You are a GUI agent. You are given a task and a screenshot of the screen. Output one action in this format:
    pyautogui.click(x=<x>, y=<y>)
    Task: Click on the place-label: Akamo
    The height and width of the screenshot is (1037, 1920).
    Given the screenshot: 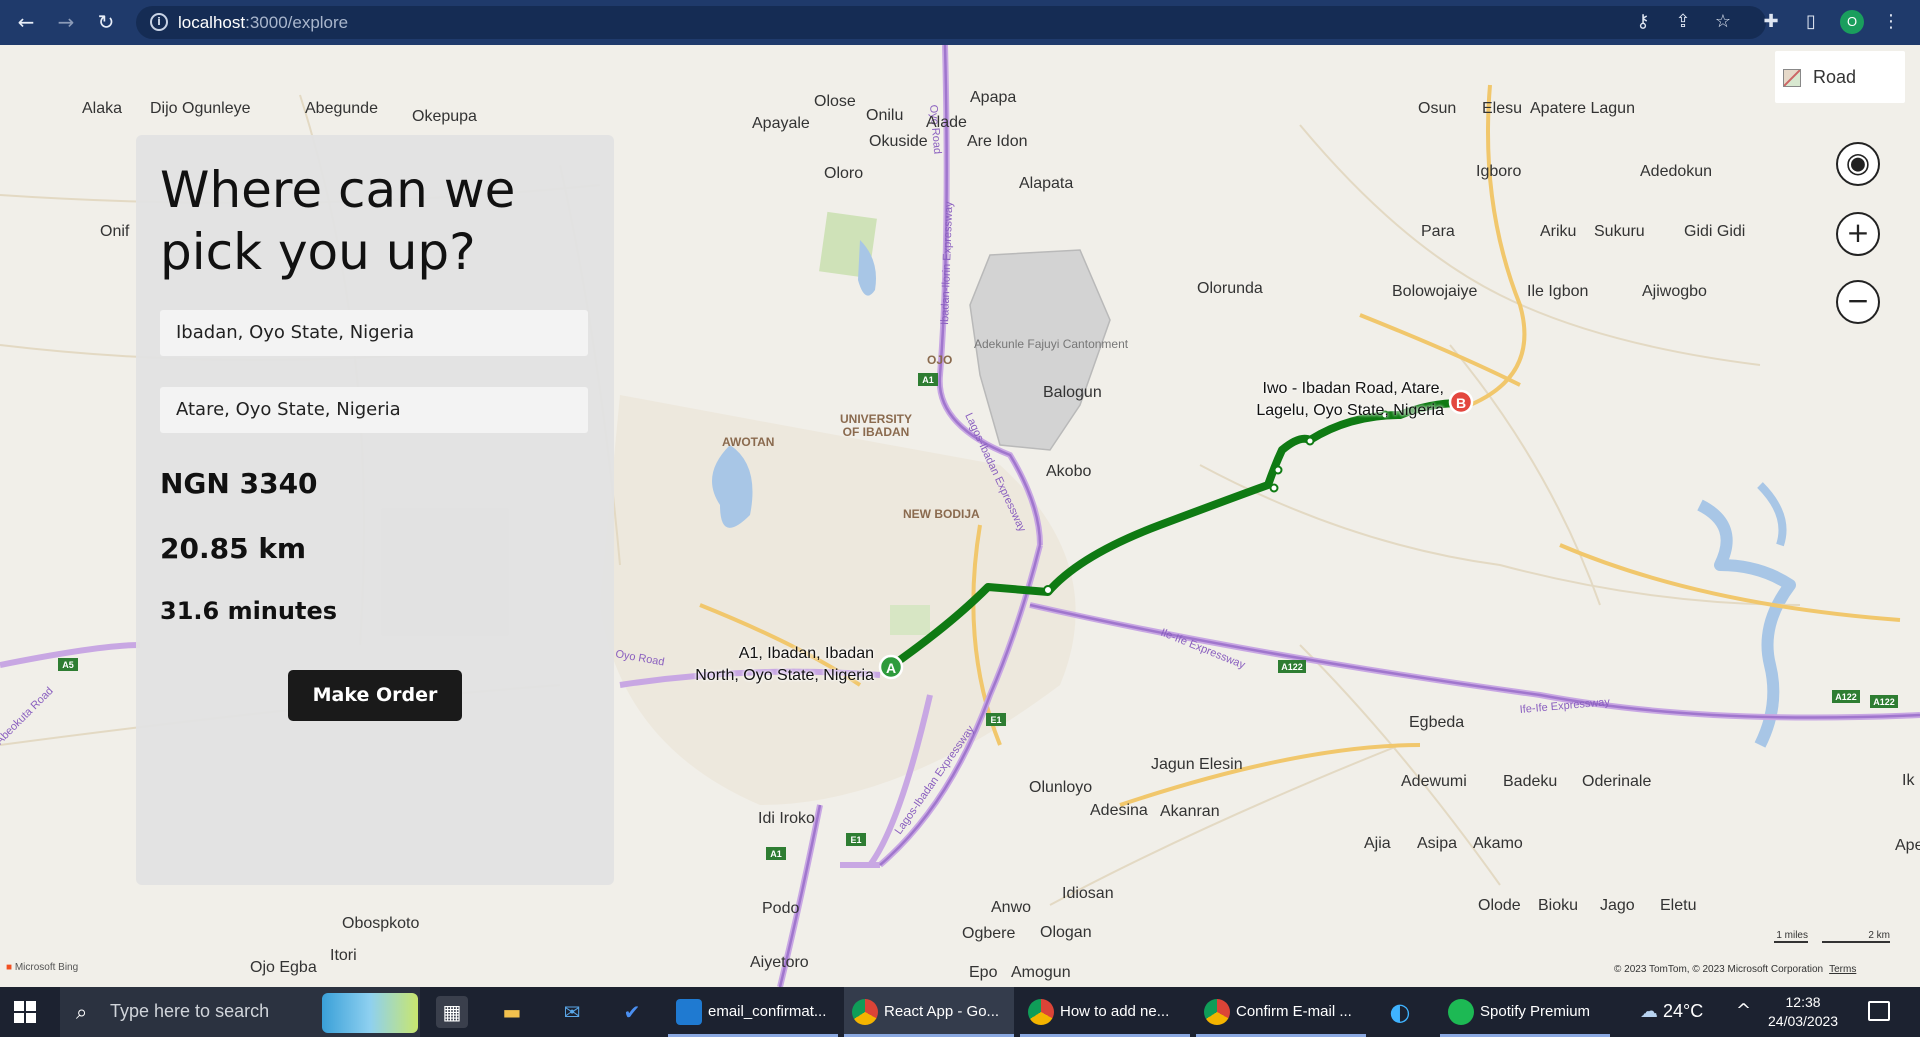 What is the action you would take?
    pyautogui.click(x=1498, y=843)
    